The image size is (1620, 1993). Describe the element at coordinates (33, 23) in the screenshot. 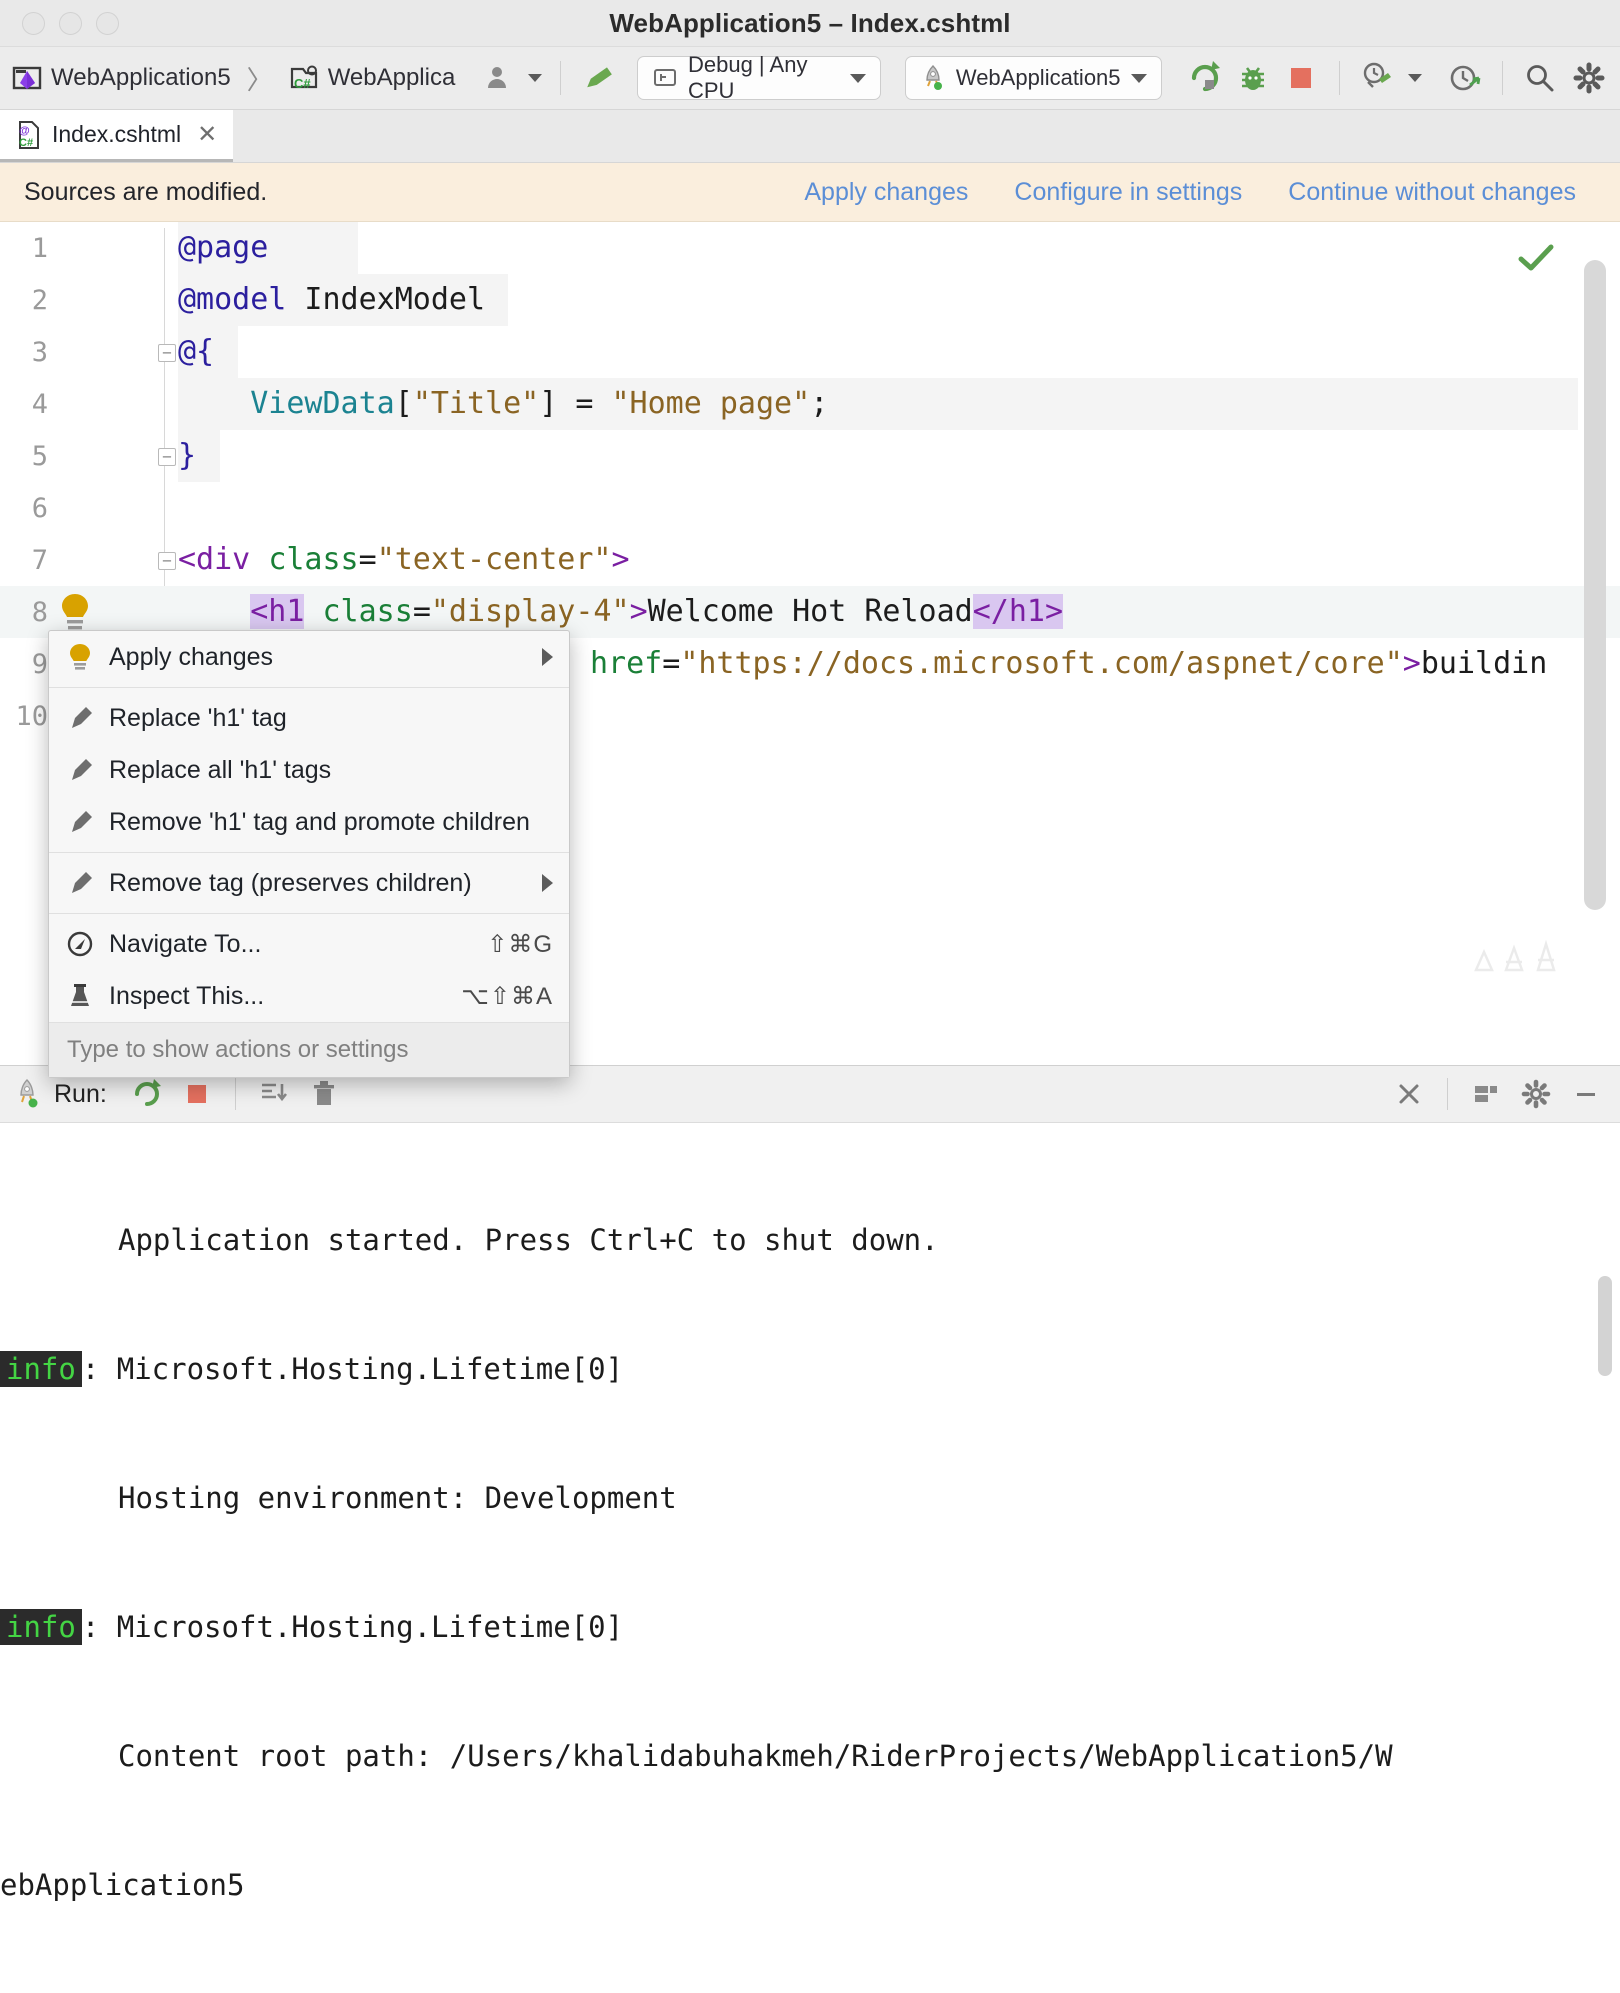

I see `close-window-button` at that location.